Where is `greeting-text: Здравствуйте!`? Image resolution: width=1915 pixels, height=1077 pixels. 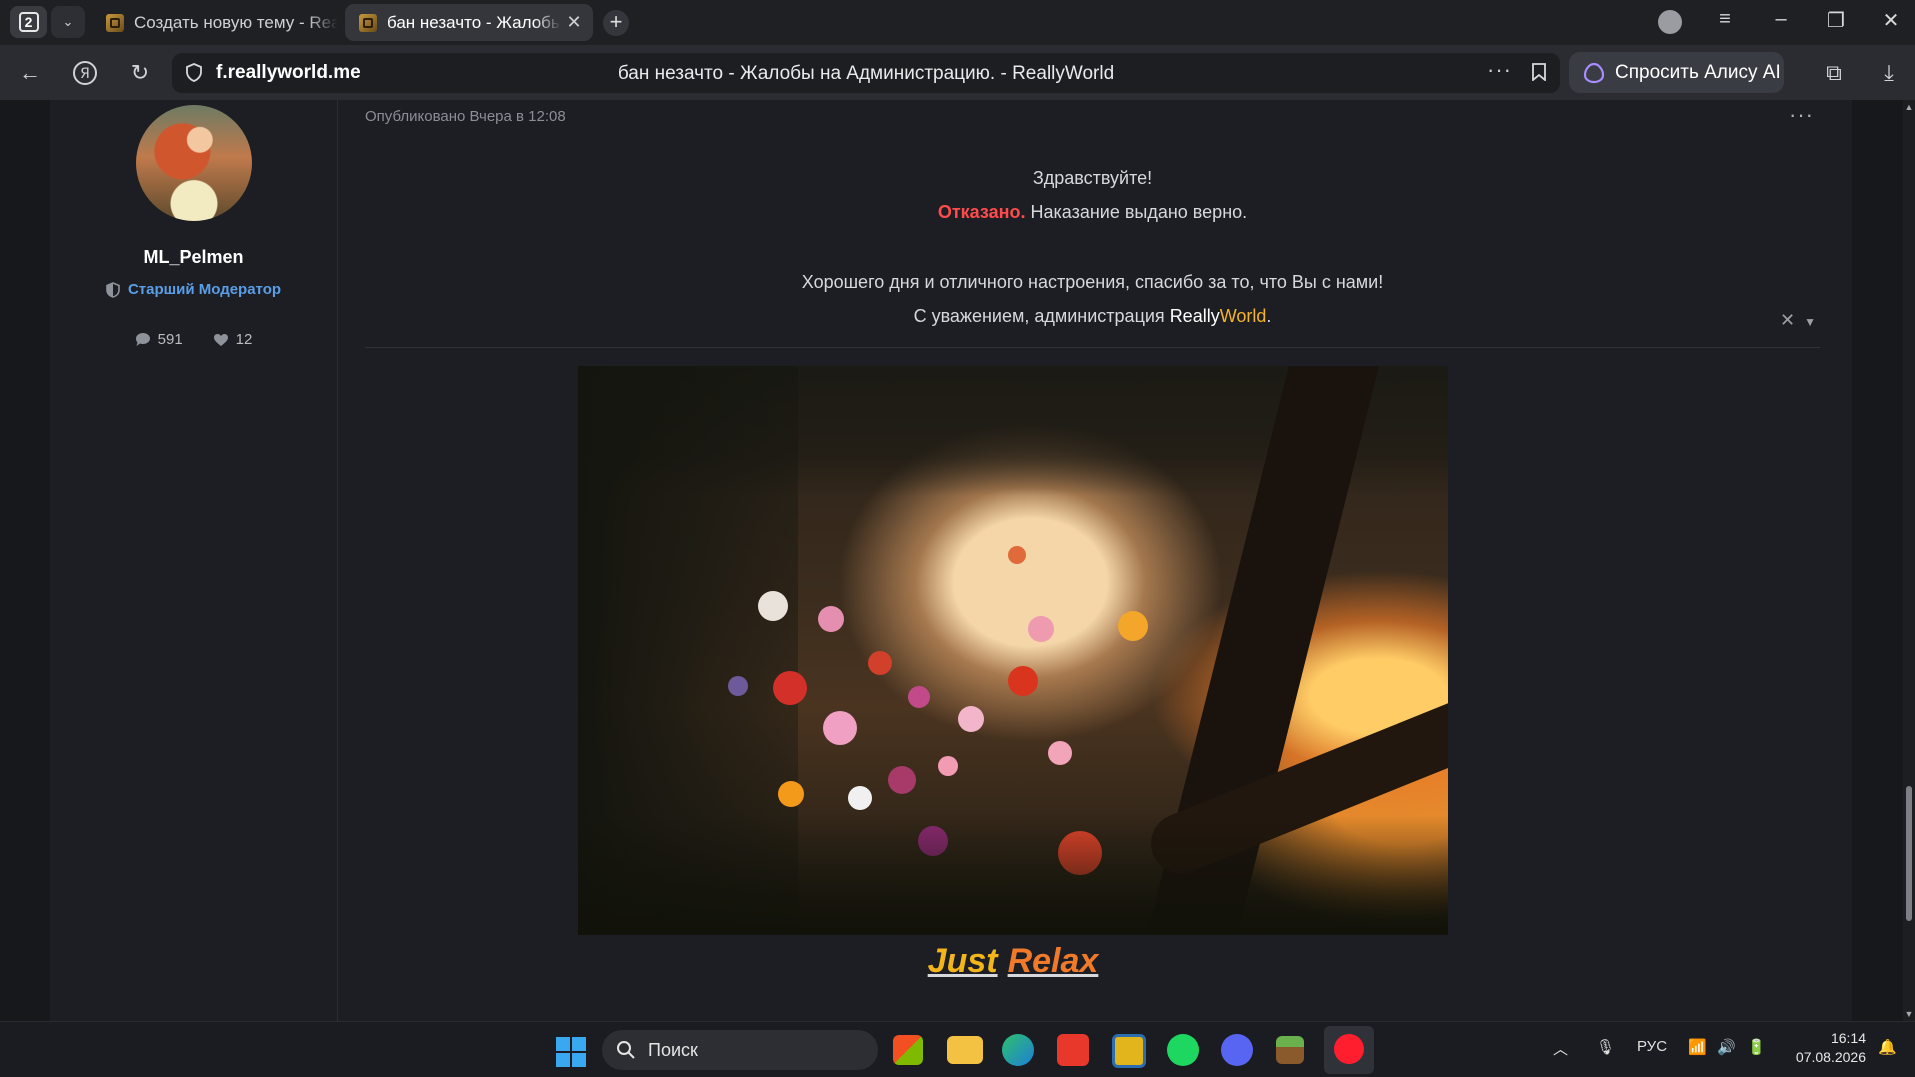
greeting-text: Здравствуйте! is located at coordinates (1092, 178).